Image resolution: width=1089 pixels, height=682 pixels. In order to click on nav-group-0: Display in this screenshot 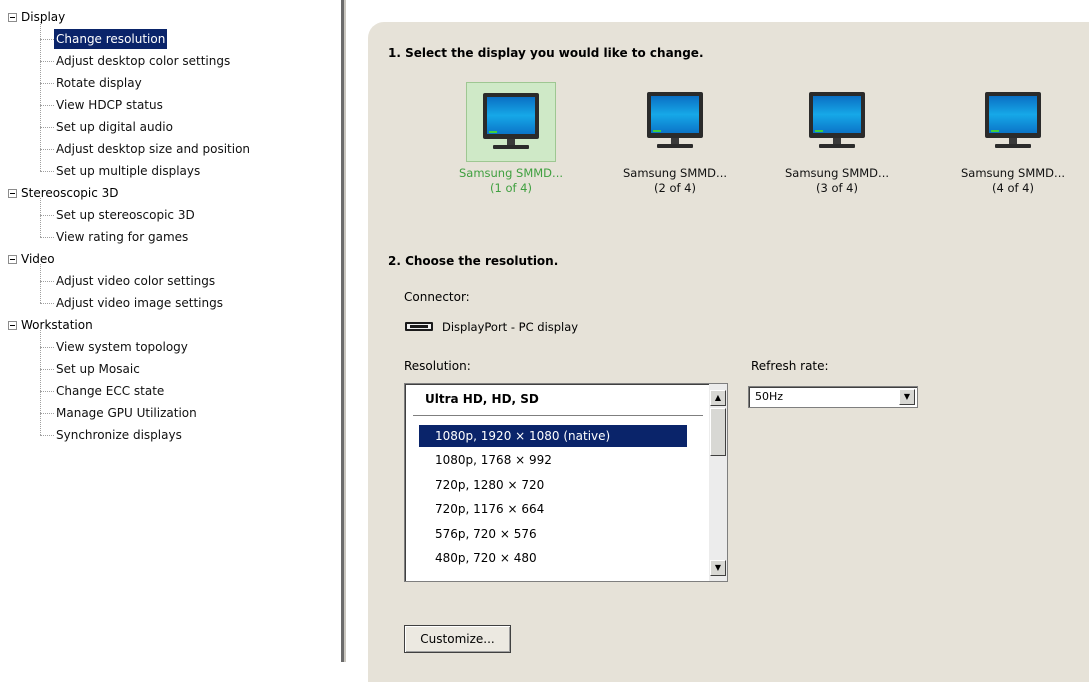, I will do `click(36, 17)`.